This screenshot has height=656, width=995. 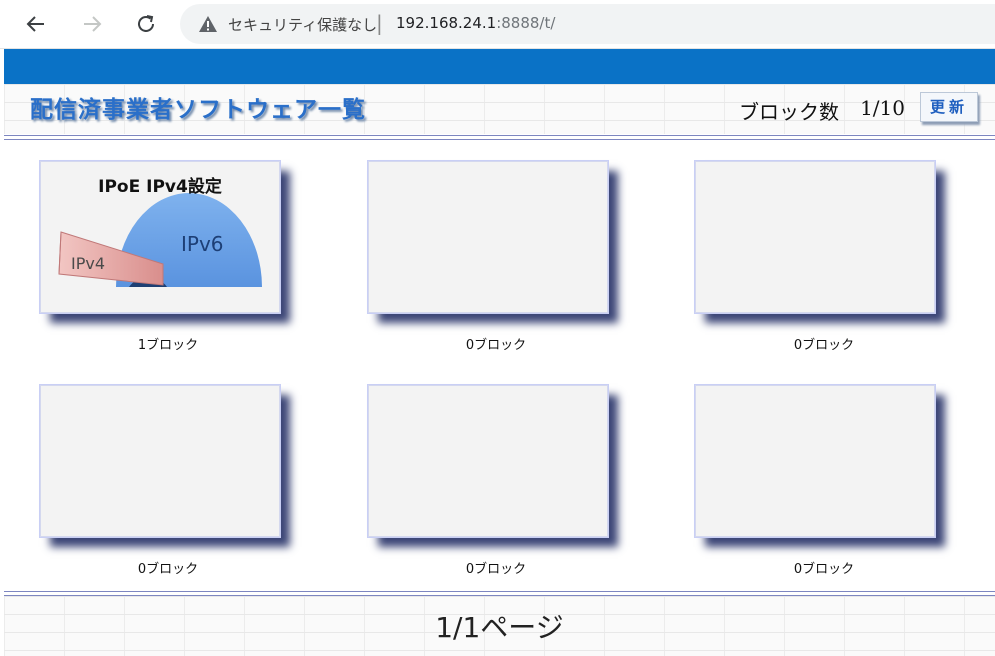 I want to click on footer: 1/1ページ, so click(x=499, y=626).